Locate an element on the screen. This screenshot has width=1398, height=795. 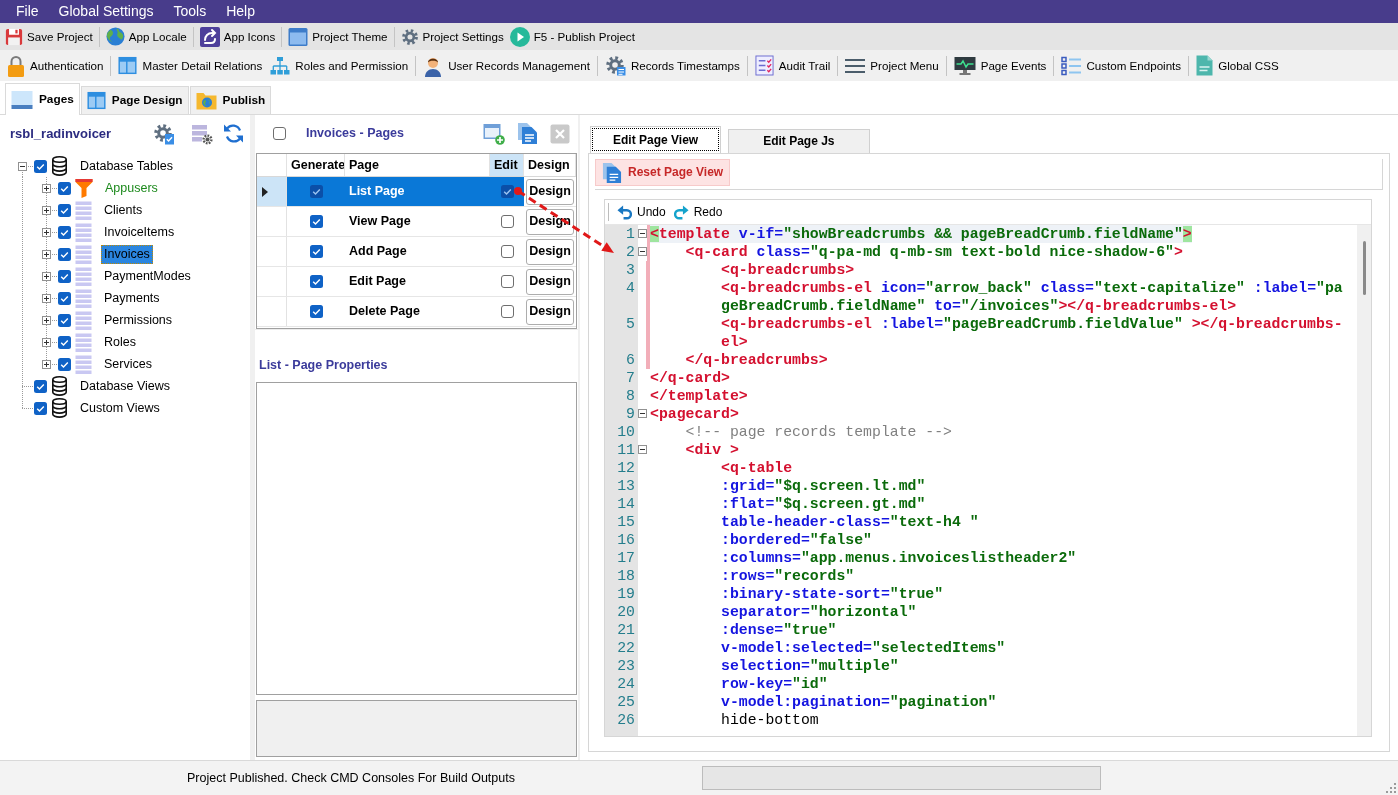
add-window-icon is located at coordinates (494, 133).